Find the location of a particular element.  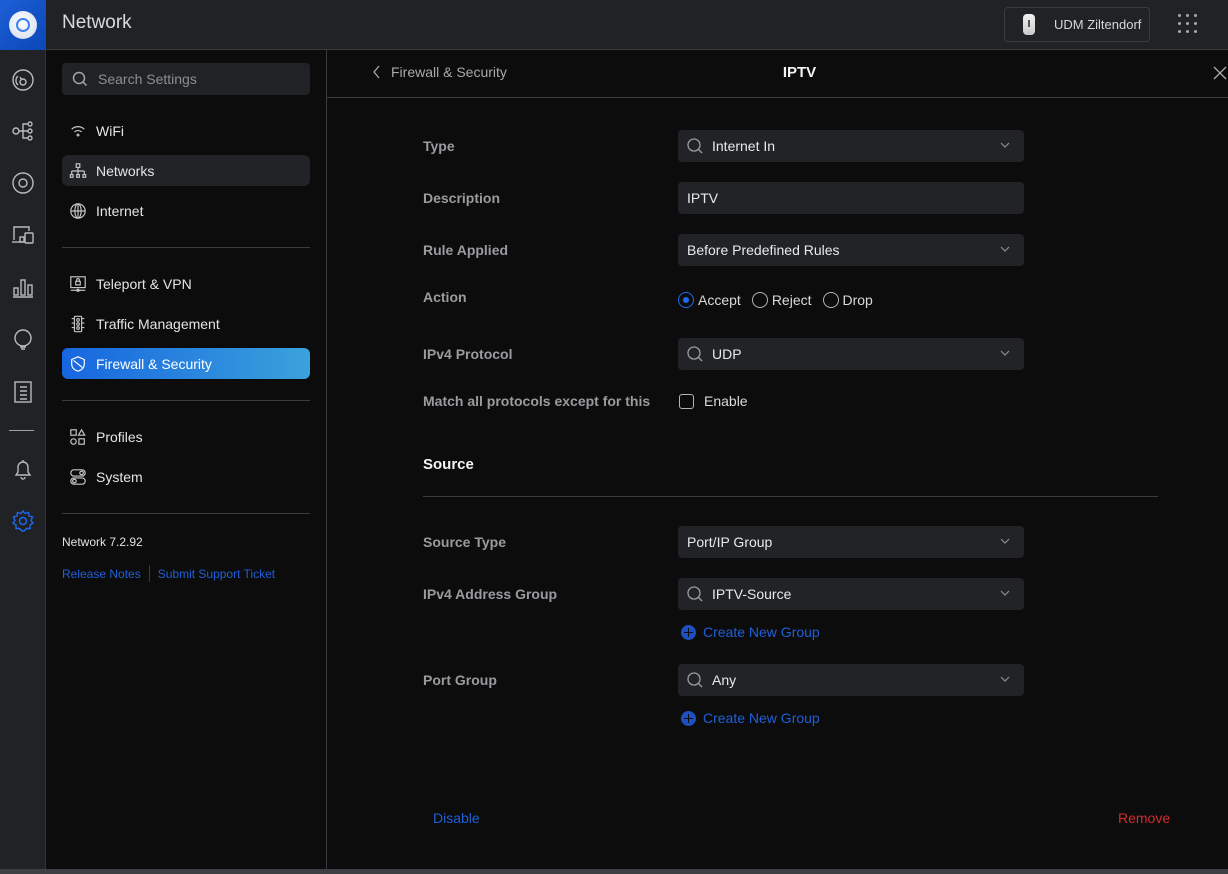

port-group-label: Port Group is located at coordinates (460, 680).